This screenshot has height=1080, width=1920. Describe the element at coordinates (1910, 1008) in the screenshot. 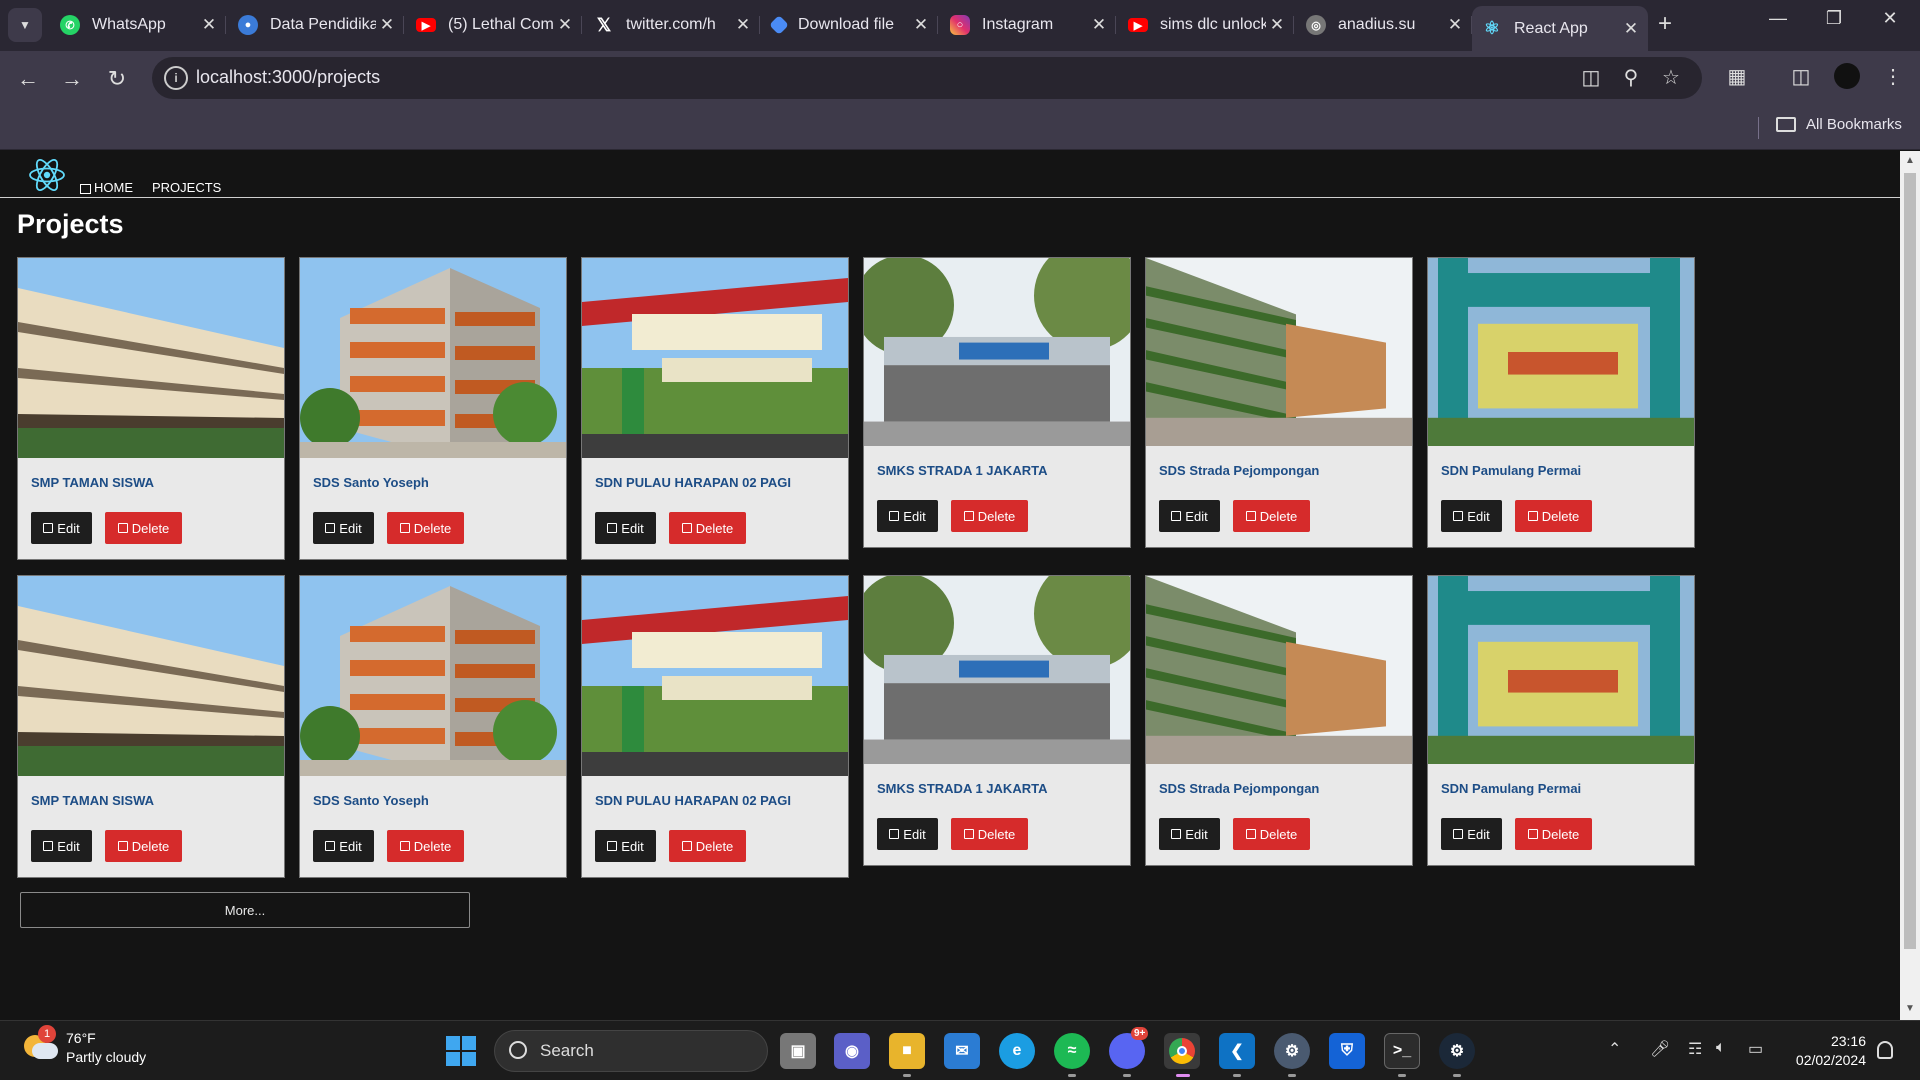

I see `scroll-down-arrow: ▼` at that location.